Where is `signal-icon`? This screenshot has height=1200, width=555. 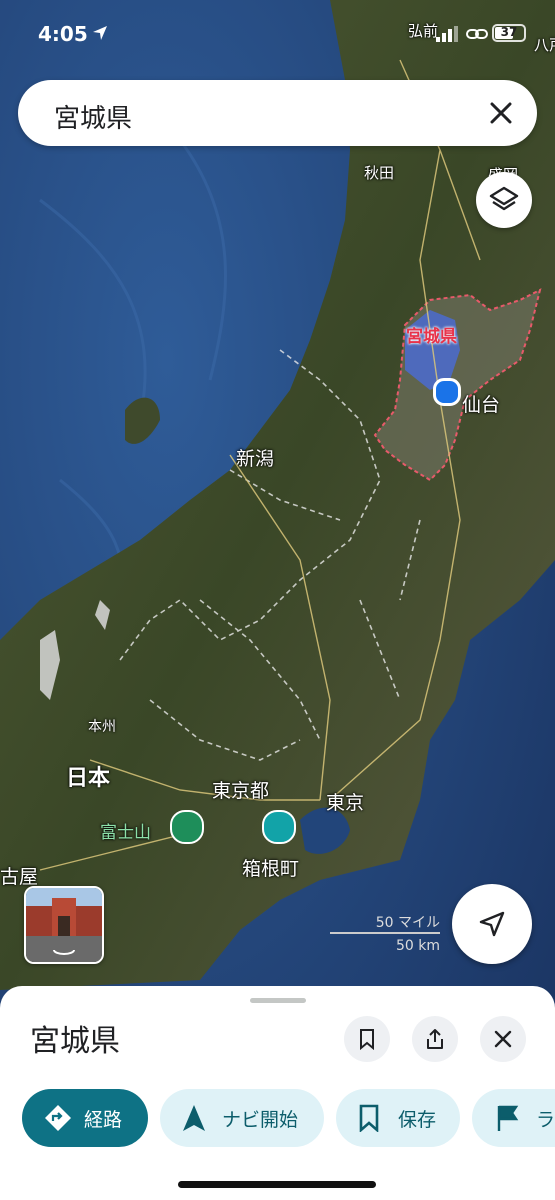 signal-icon is located at coordinates (447, 34).